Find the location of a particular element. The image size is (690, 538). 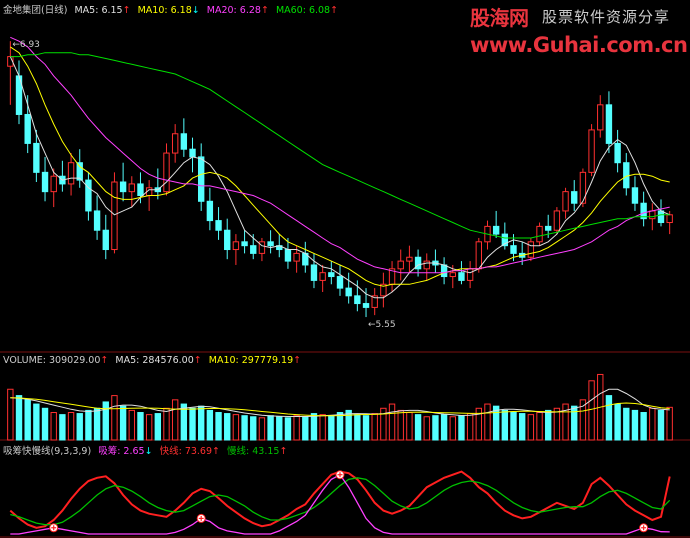

watermark: 股海网 股票软件资源分享 www.Guhai.com.cn is located at coordinates (579, 29).